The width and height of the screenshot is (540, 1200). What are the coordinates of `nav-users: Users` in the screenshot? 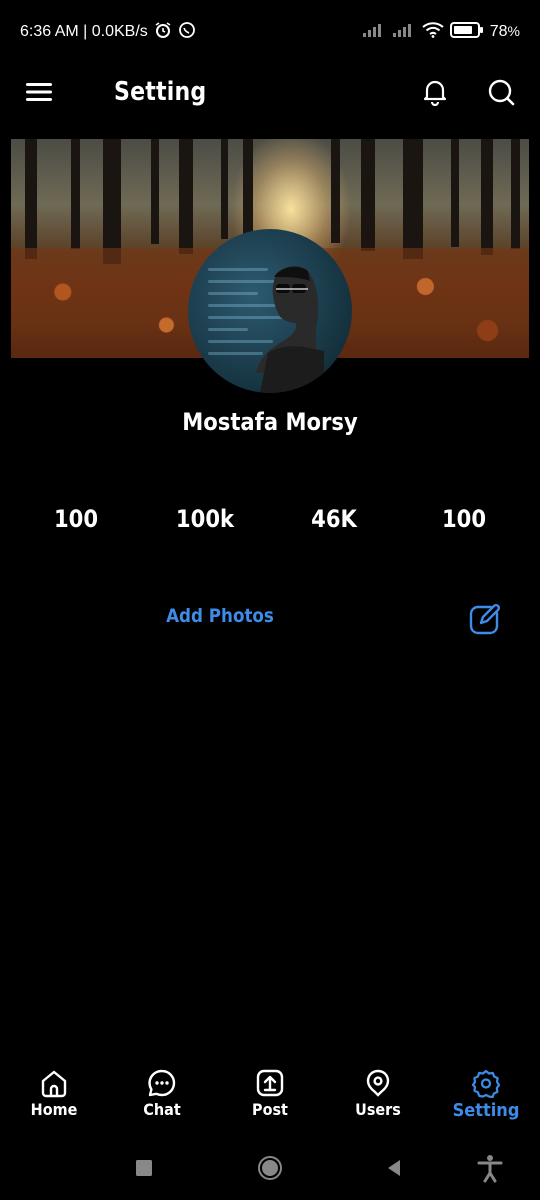 It's located at (378, 1098).